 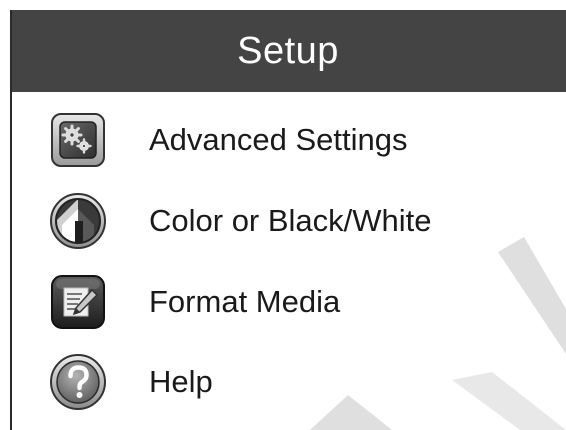 I want to click on menu-item-label: Help, so click(x=181, y=381).